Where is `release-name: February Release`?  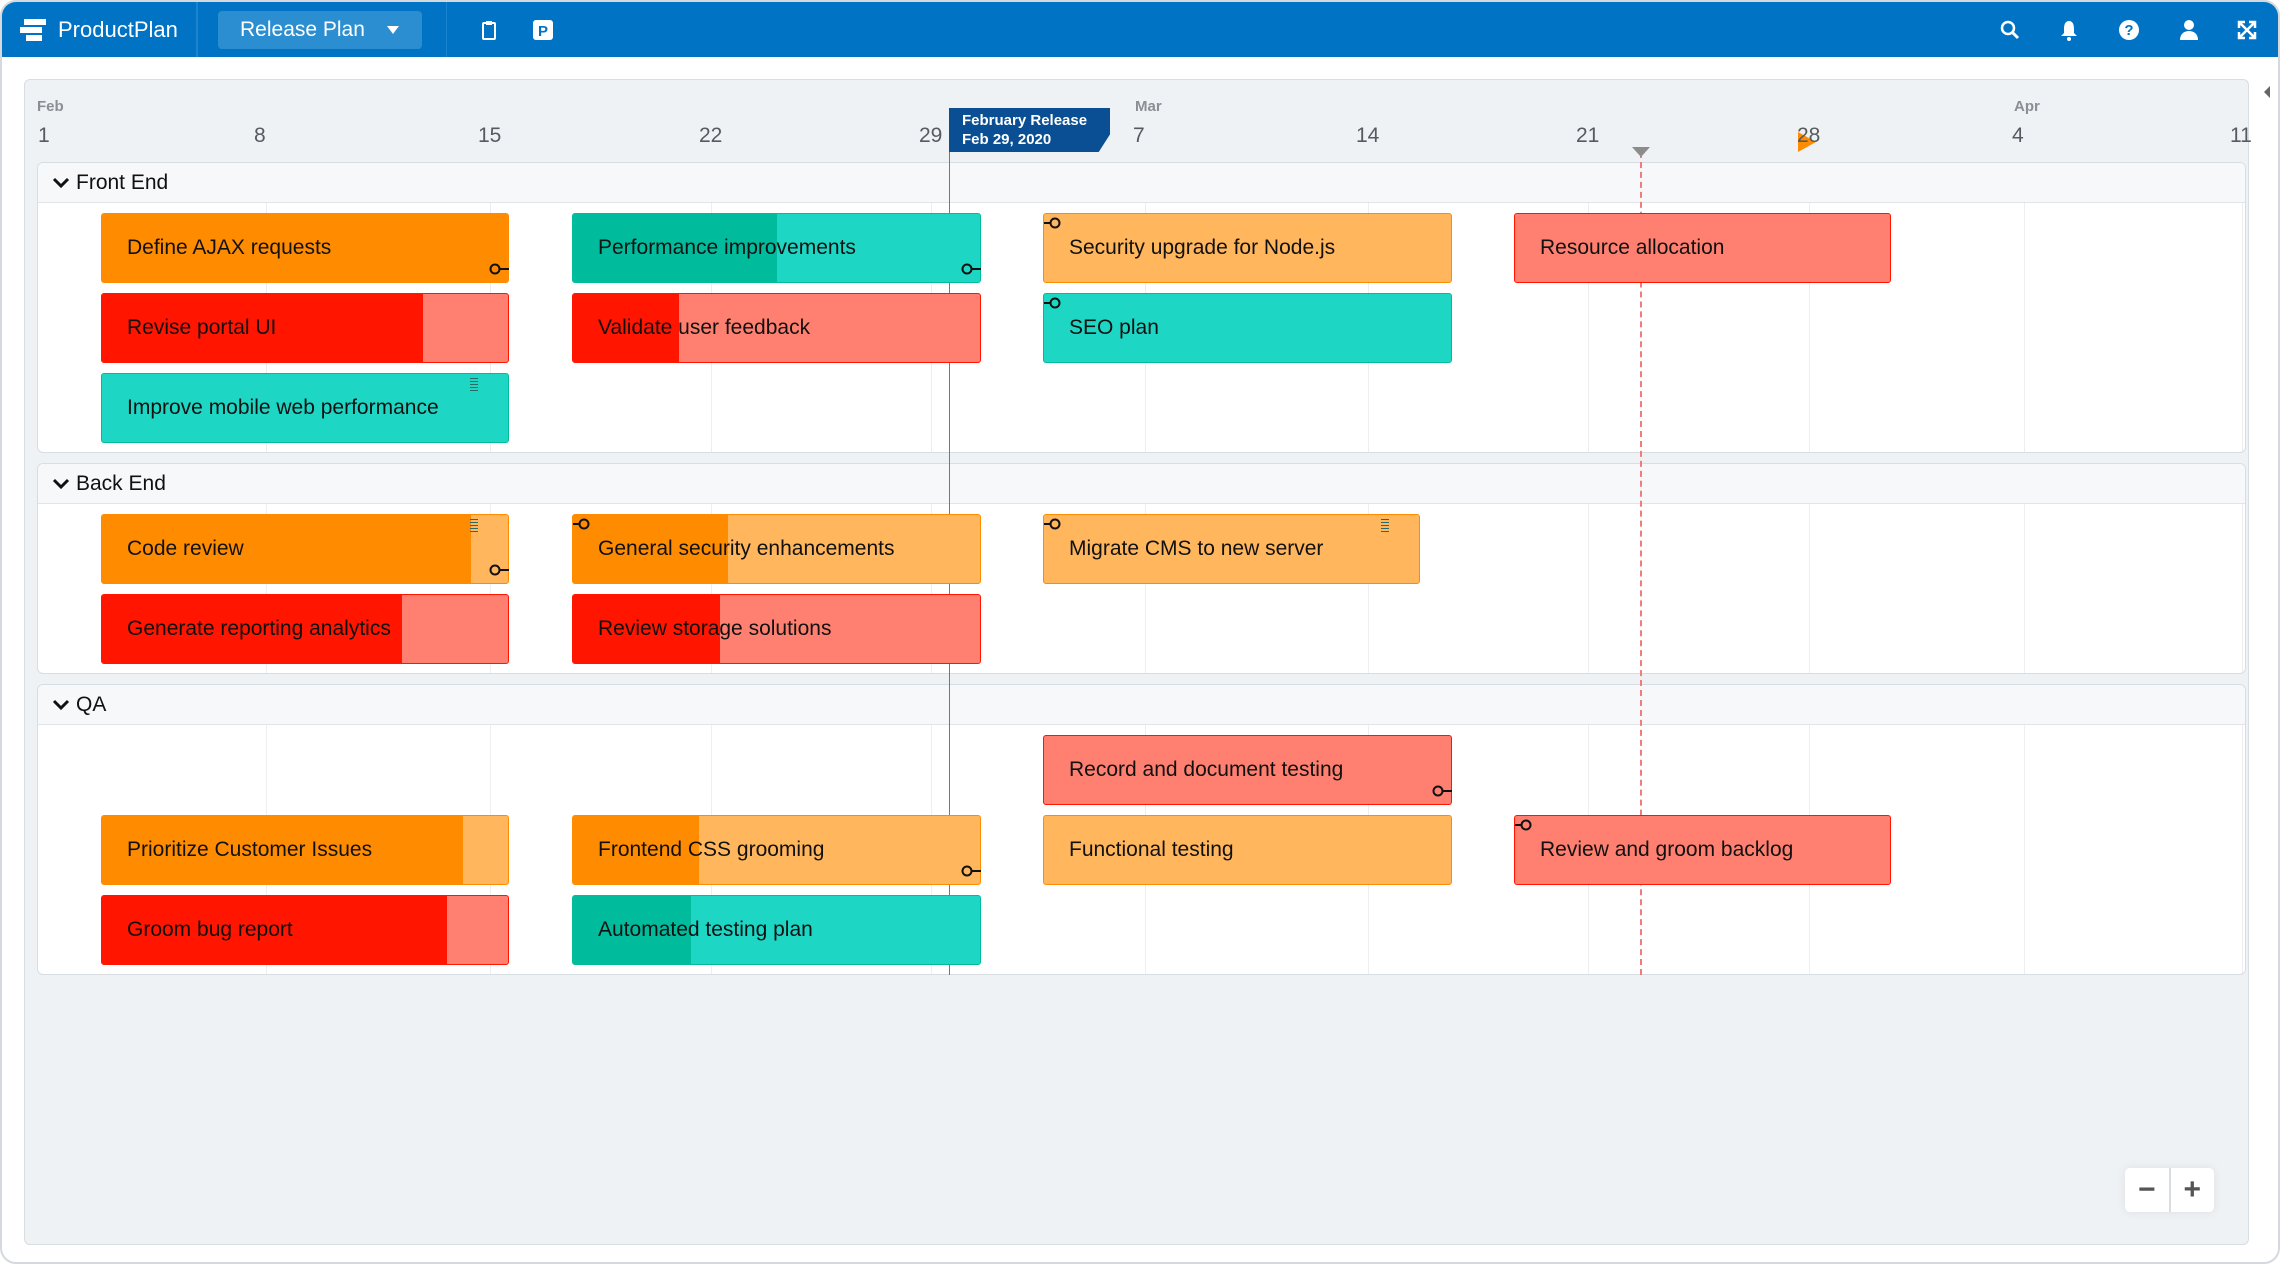 release-name: February Release is located at coordinates (1025, 120).